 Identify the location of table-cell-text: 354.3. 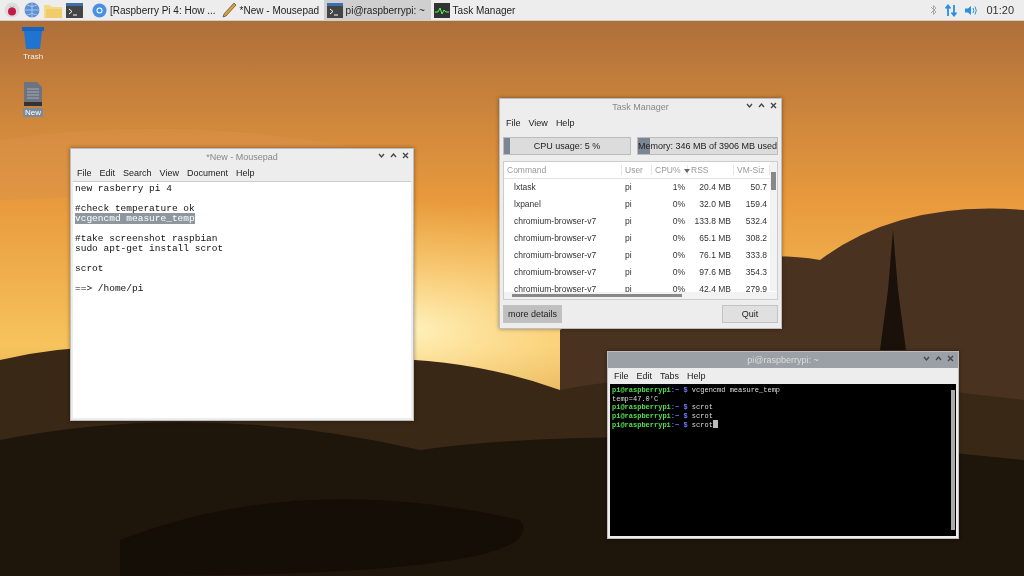
(756, 272).